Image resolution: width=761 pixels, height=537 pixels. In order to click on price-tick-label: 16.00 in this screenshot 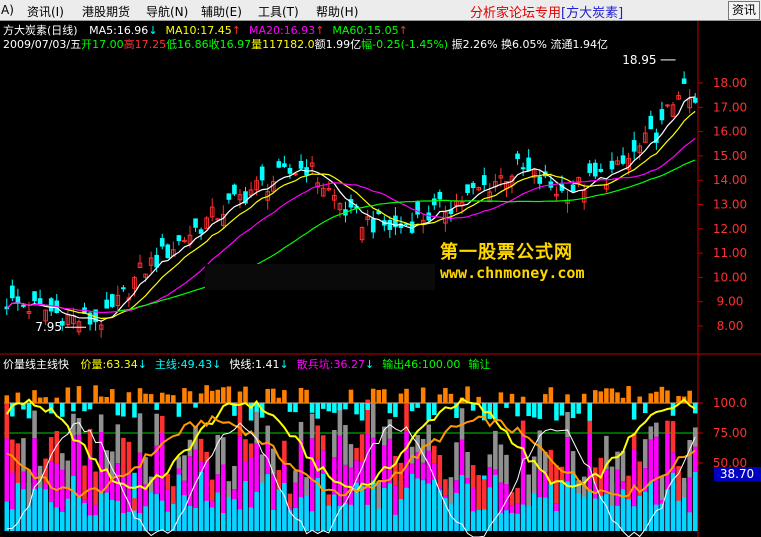, I will do `click(730, 132)`.